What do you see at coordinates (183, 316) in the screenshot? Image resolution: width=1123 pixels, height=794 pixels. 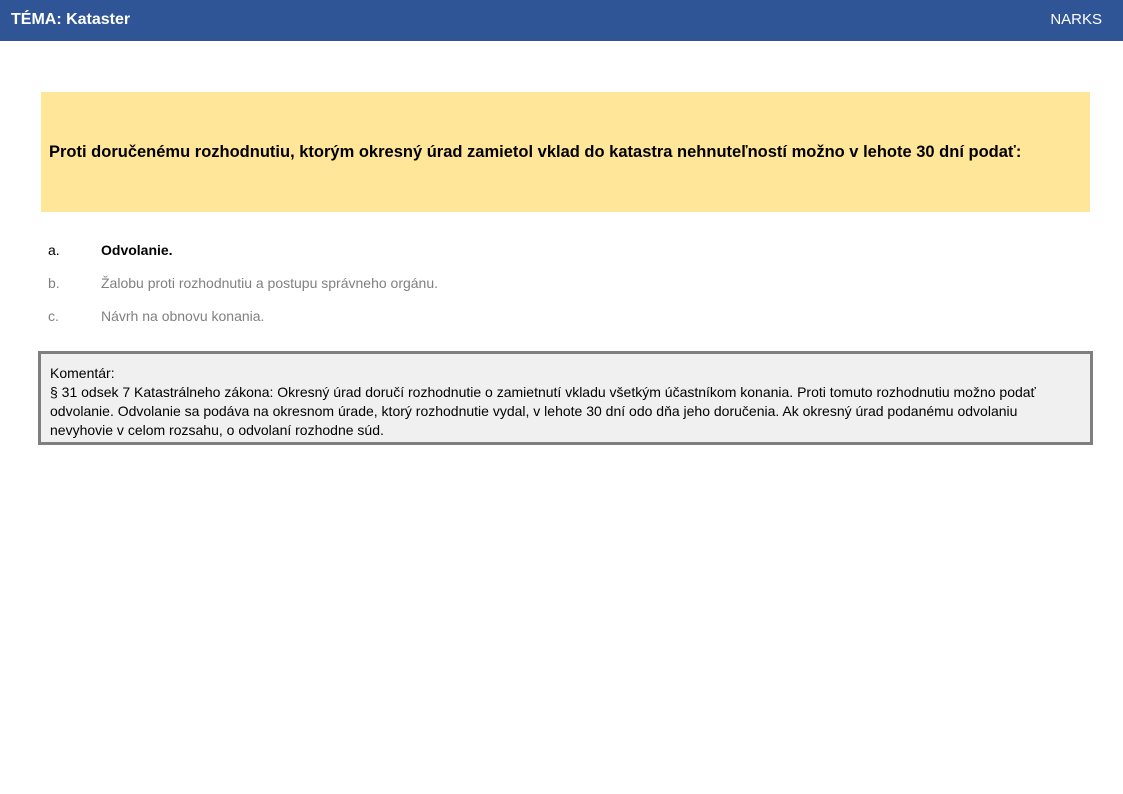 I see `answer-text: Návrh na obnovu konania.` at bounding box center [183, 316].